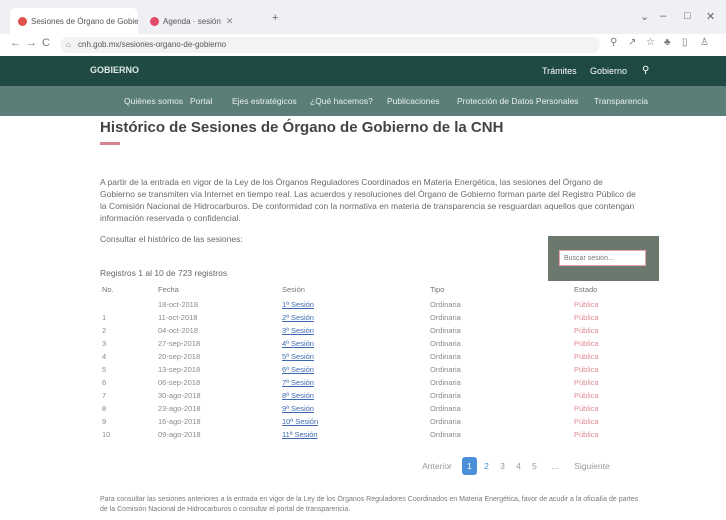  I want to click on table-row: 10 09-ago-2018 11ª Sesión Ordinaria Pública, so click(380, 436).